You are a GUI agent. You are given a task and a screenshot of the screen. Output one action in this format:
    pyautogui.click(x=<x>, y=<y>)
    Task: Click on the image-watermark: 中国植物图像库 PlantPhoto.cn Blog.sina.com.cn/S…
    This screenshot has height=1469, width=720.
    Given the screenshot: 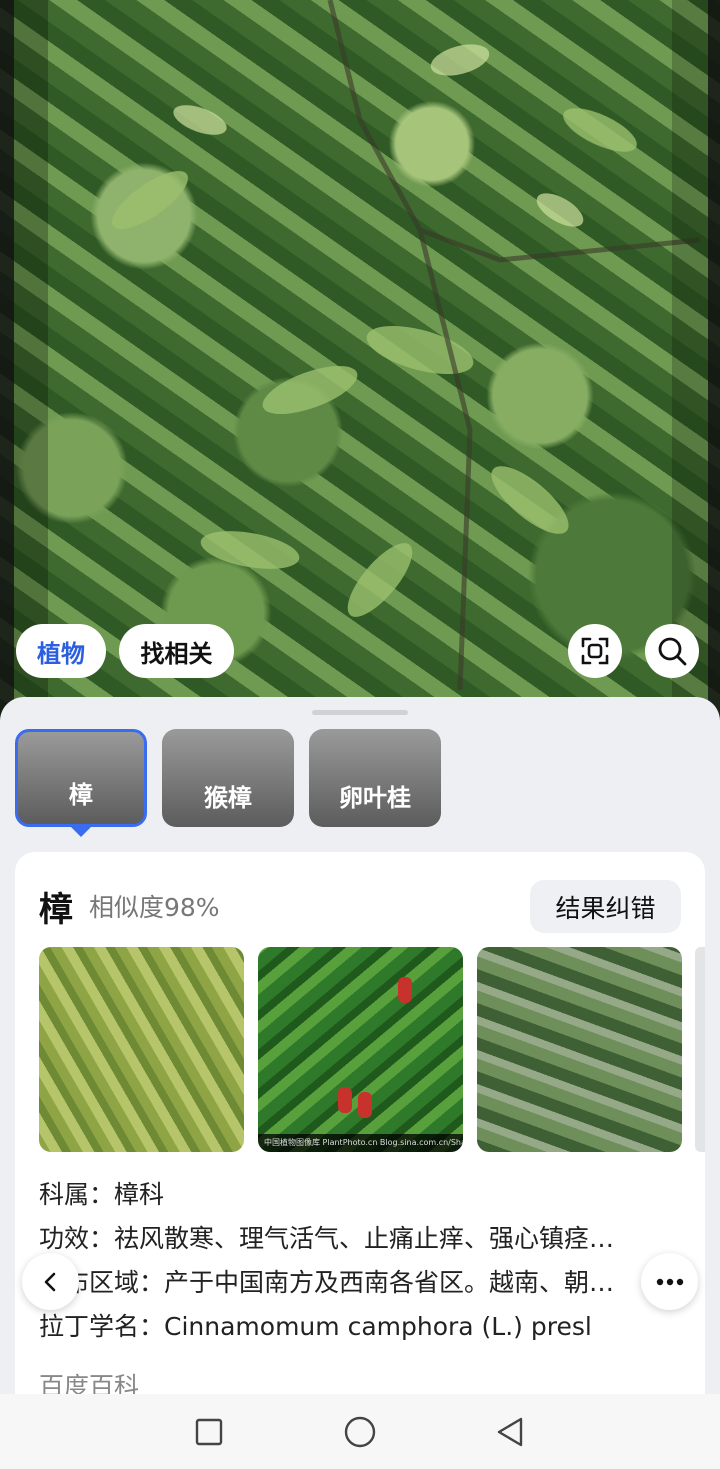 What is the action you would take?
    pyautogui.click(x=360, y=1143)
    